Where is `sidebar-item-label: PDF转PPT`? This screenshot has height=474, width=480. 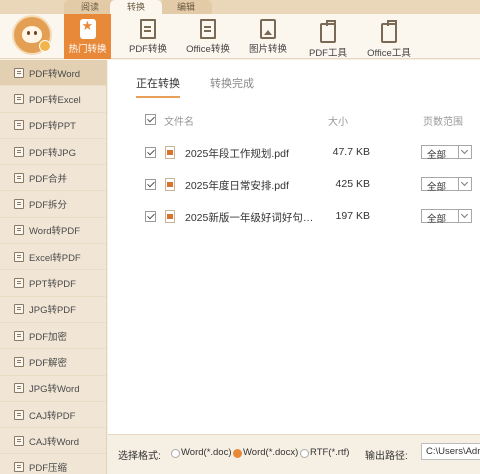
sidebar-item-label: PDF转PPT is located at coordinates (52, 127).